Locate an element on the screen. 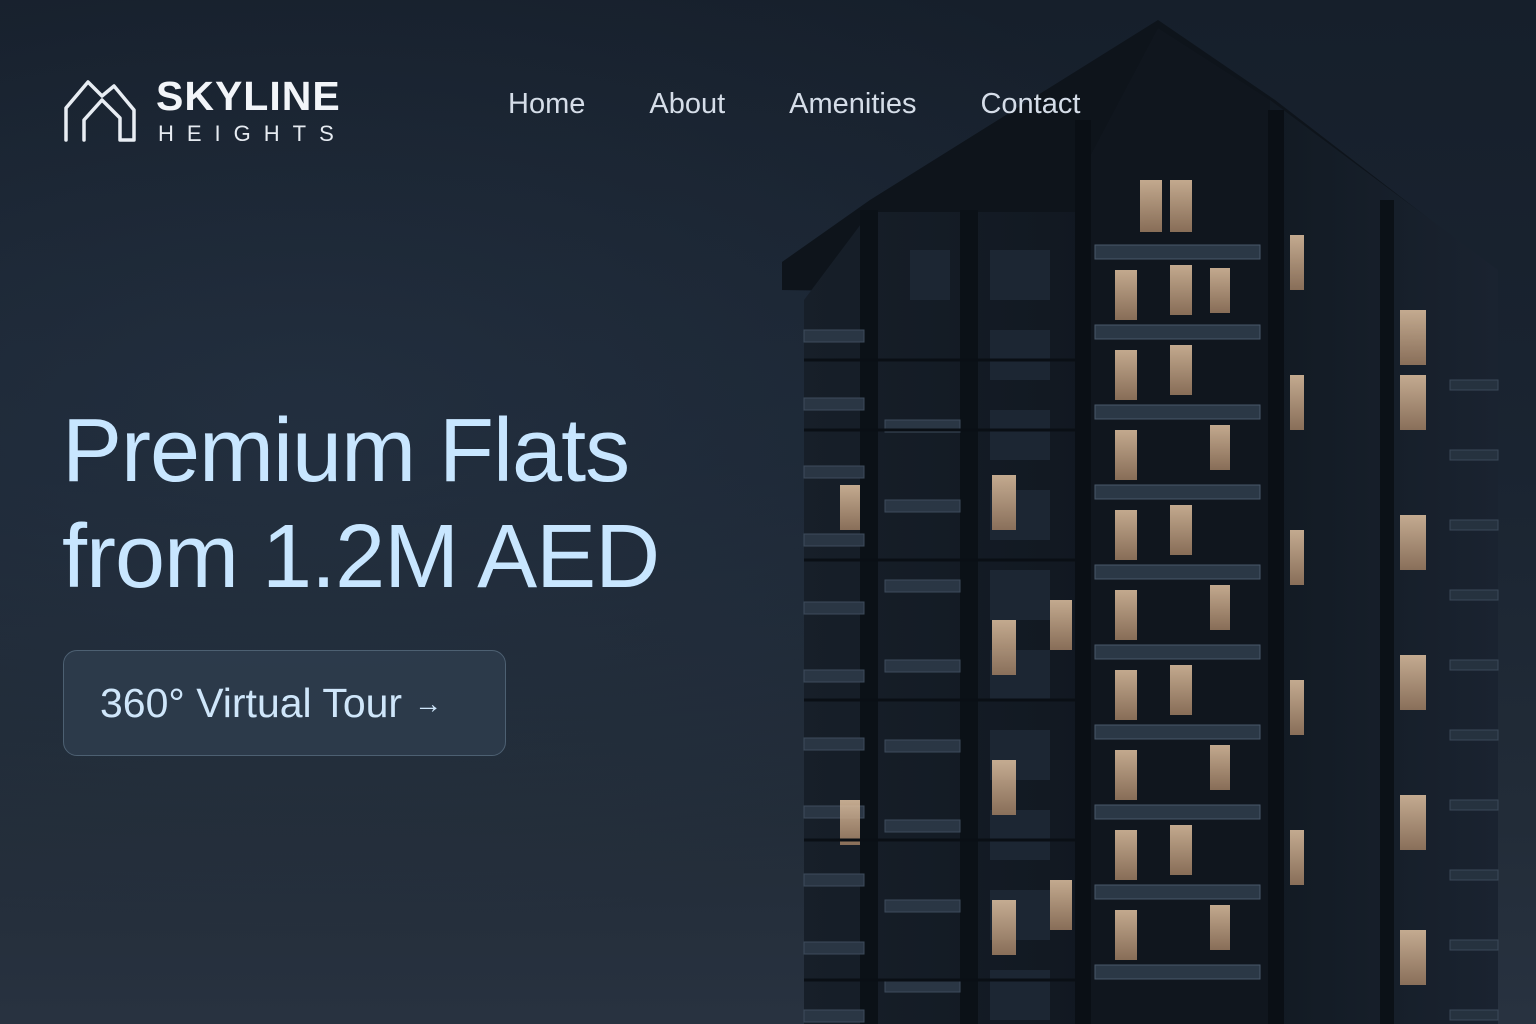 The width and height of the screenshot is (1536, 1024). nav-item-about: About is located at coordinates (687, 104).